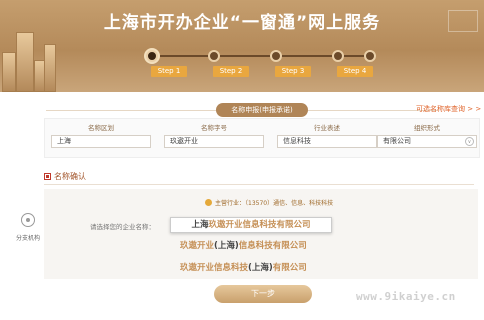 This screenshot has width=484, height=320. What do you see at coordinates (289, 268) in the screenshot?
I see `option-part: 有限公司` at bounding box center [289, 268].